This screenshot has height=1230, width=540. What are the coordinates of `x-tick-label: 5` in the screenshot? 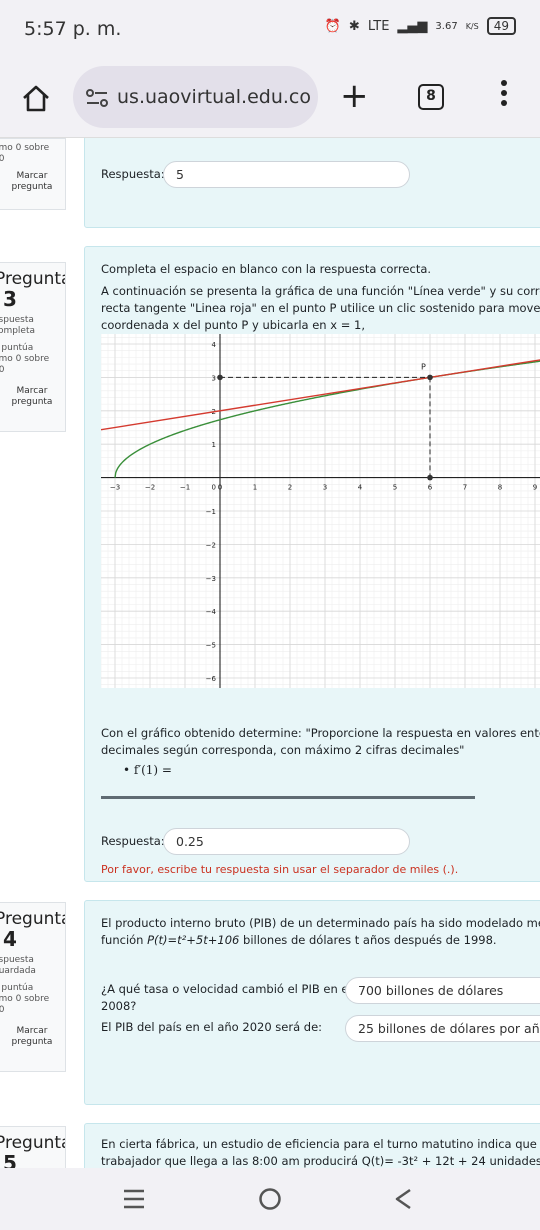 It's located at (395, 488).